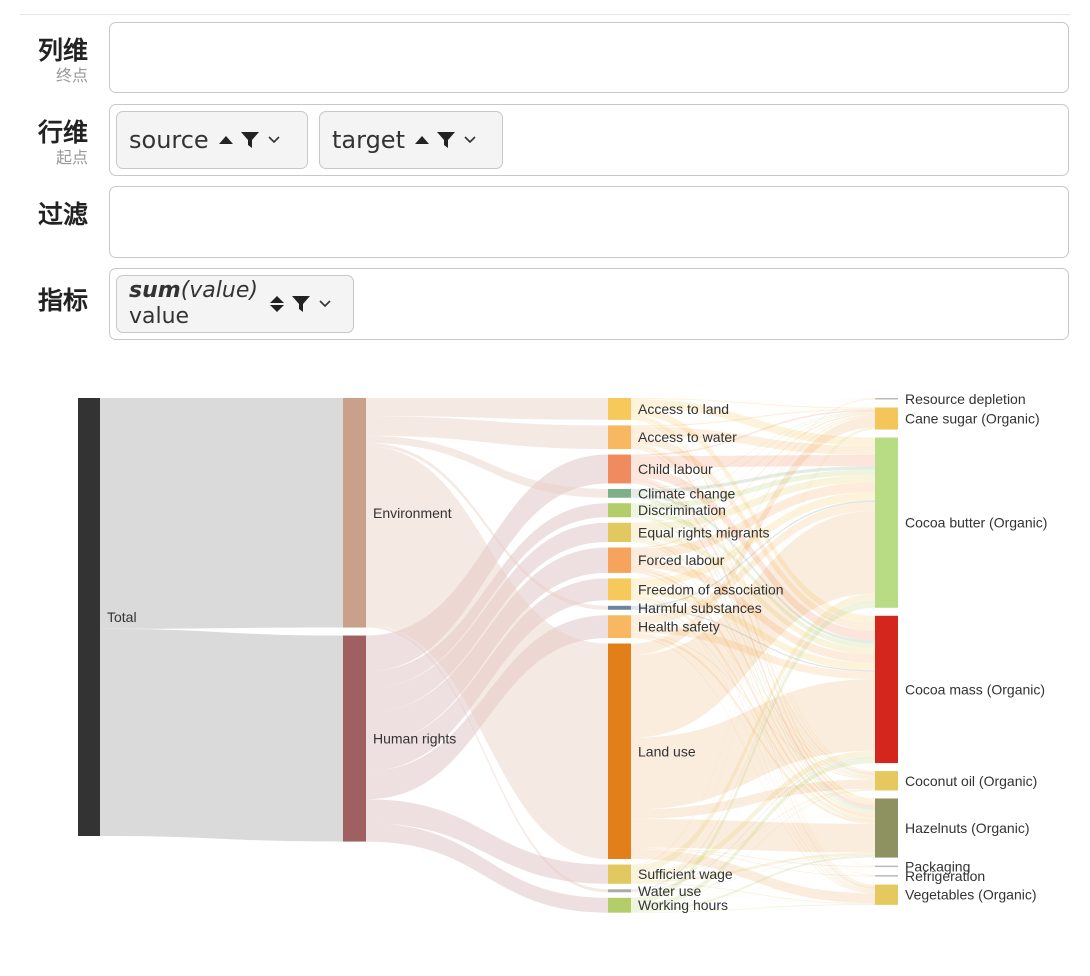 This screenshot has width=1090, height=976. Describe the element at coordinates (967, 828) in the screenshot. I see `sankey-node-label: Hazelnuts (Organic)` at that location.